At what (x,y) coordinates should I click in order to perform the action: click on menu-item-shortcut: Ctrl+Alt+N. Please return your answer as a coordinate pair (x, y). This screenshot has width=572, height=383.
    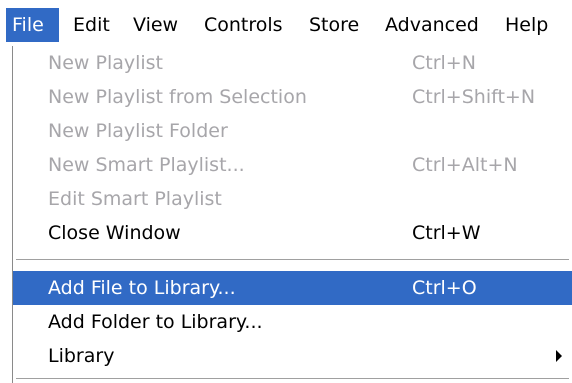
    Looking at the image, I should click on (465, 165).